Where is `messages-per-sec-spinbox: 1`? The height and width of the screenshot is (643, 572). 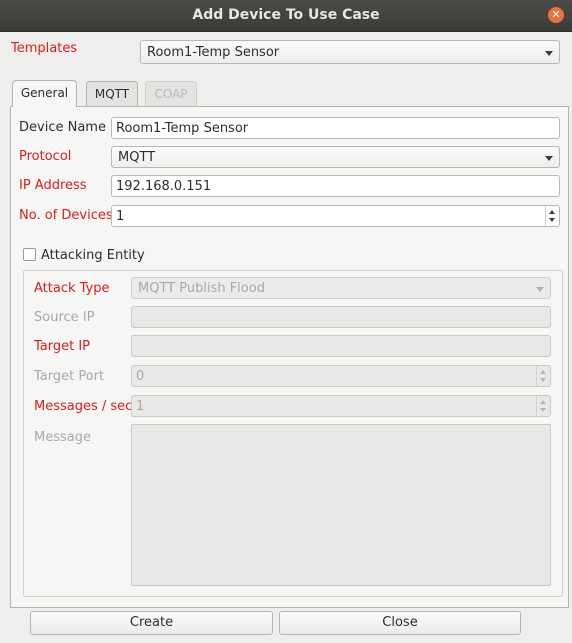 messages-per-sec-spinbox: 1 is located at coordinates (341, 406).